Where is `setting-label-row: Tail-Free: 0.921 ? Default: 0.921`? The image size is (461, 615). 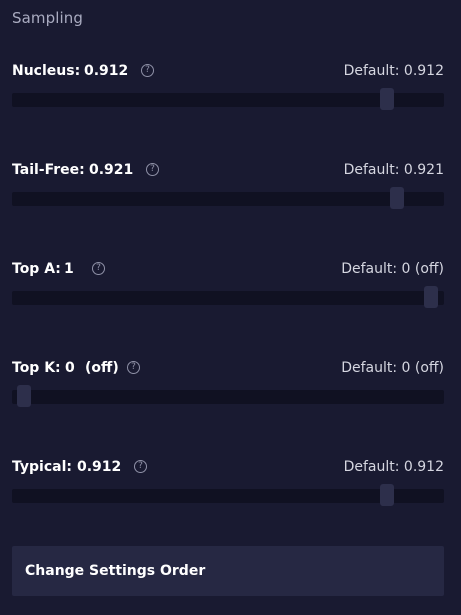 setting-label-row: Tail-Free: 0.921 ? Default: 0.921 is located at coordinates (228, 170).